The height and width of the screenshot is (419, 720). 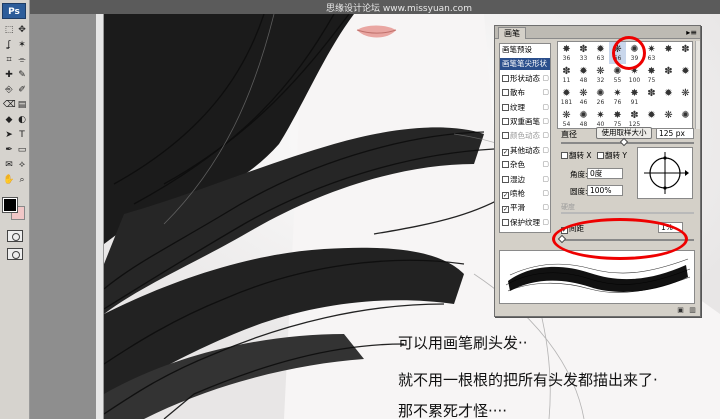 What do you see at coordinates (566, 53) in the screenshot?
I see `brush-tip-cell: ✸ 36` at bounding box center [566, 53].